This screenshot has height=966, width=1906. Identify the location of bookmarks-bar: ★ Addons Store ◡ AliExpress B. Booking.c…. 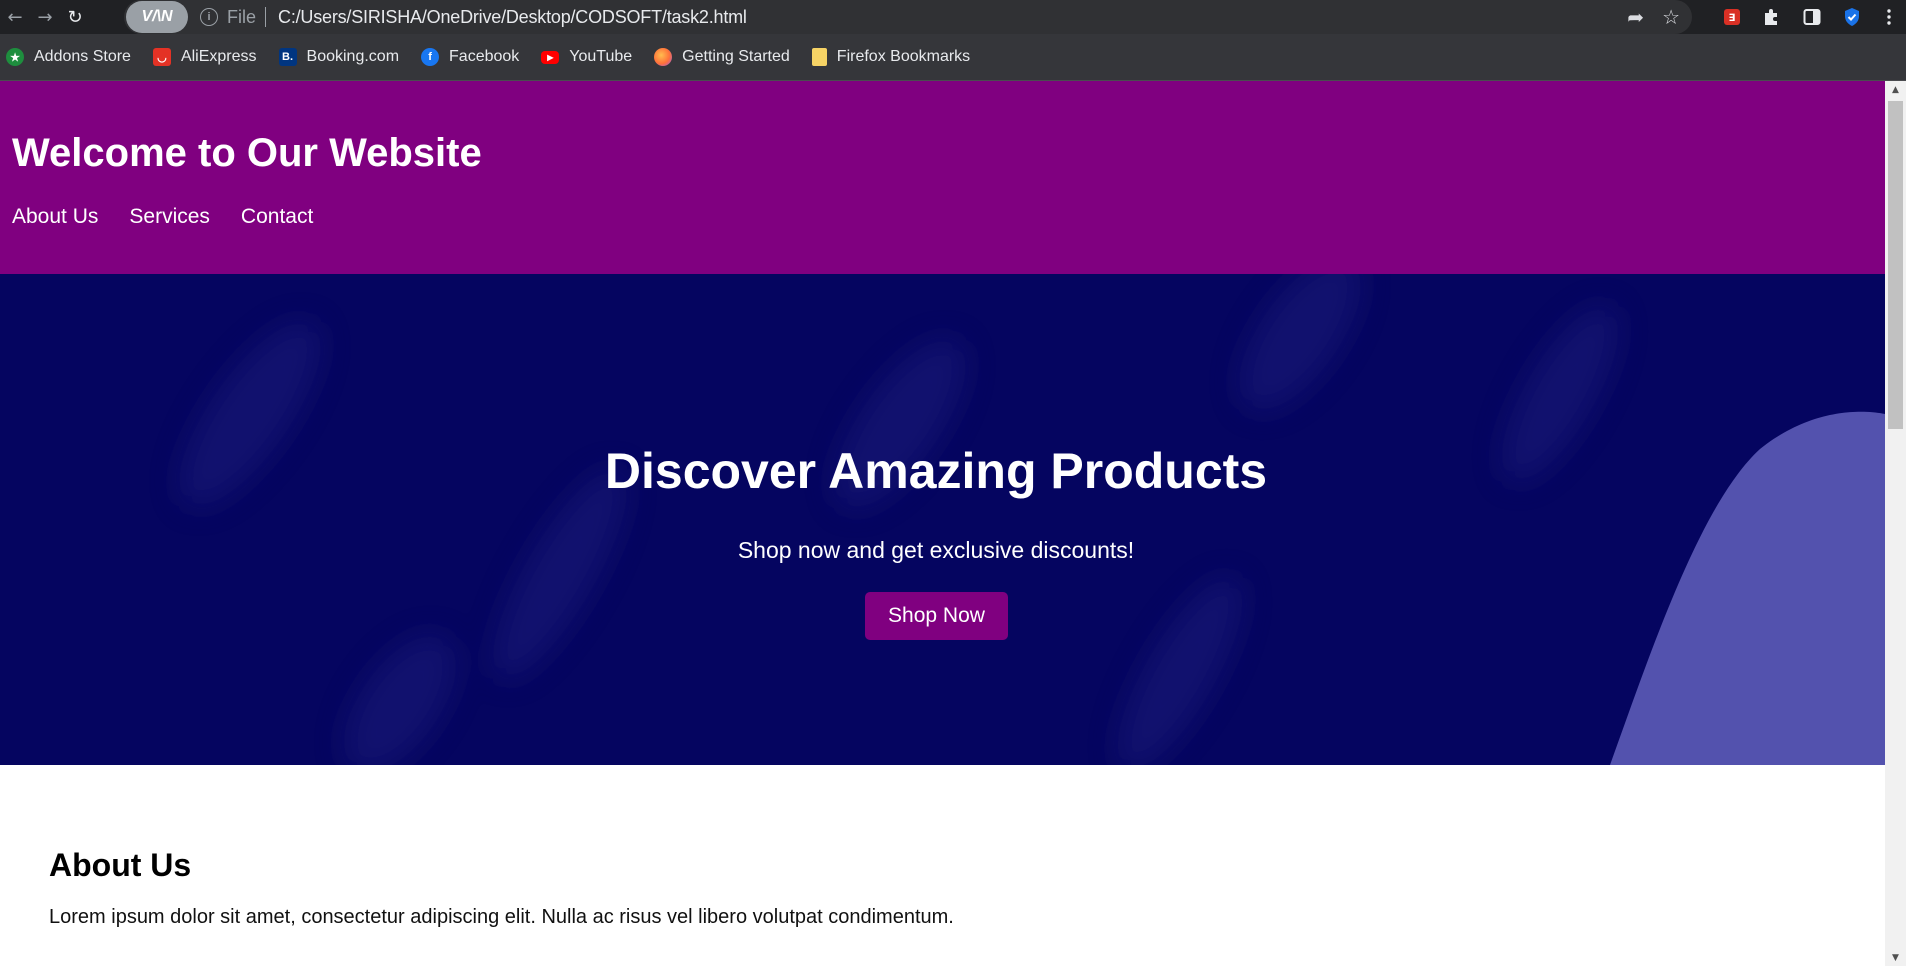
(953, 57).